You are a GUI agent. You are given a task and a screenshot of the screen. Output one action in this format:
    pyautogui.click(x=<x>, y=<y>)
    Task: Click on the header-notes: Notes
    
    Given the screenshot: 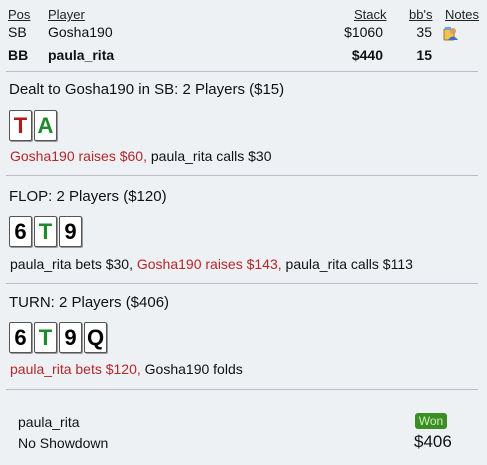 What is the action you would take?
    pyautogui.click(x=462, y=14)
    